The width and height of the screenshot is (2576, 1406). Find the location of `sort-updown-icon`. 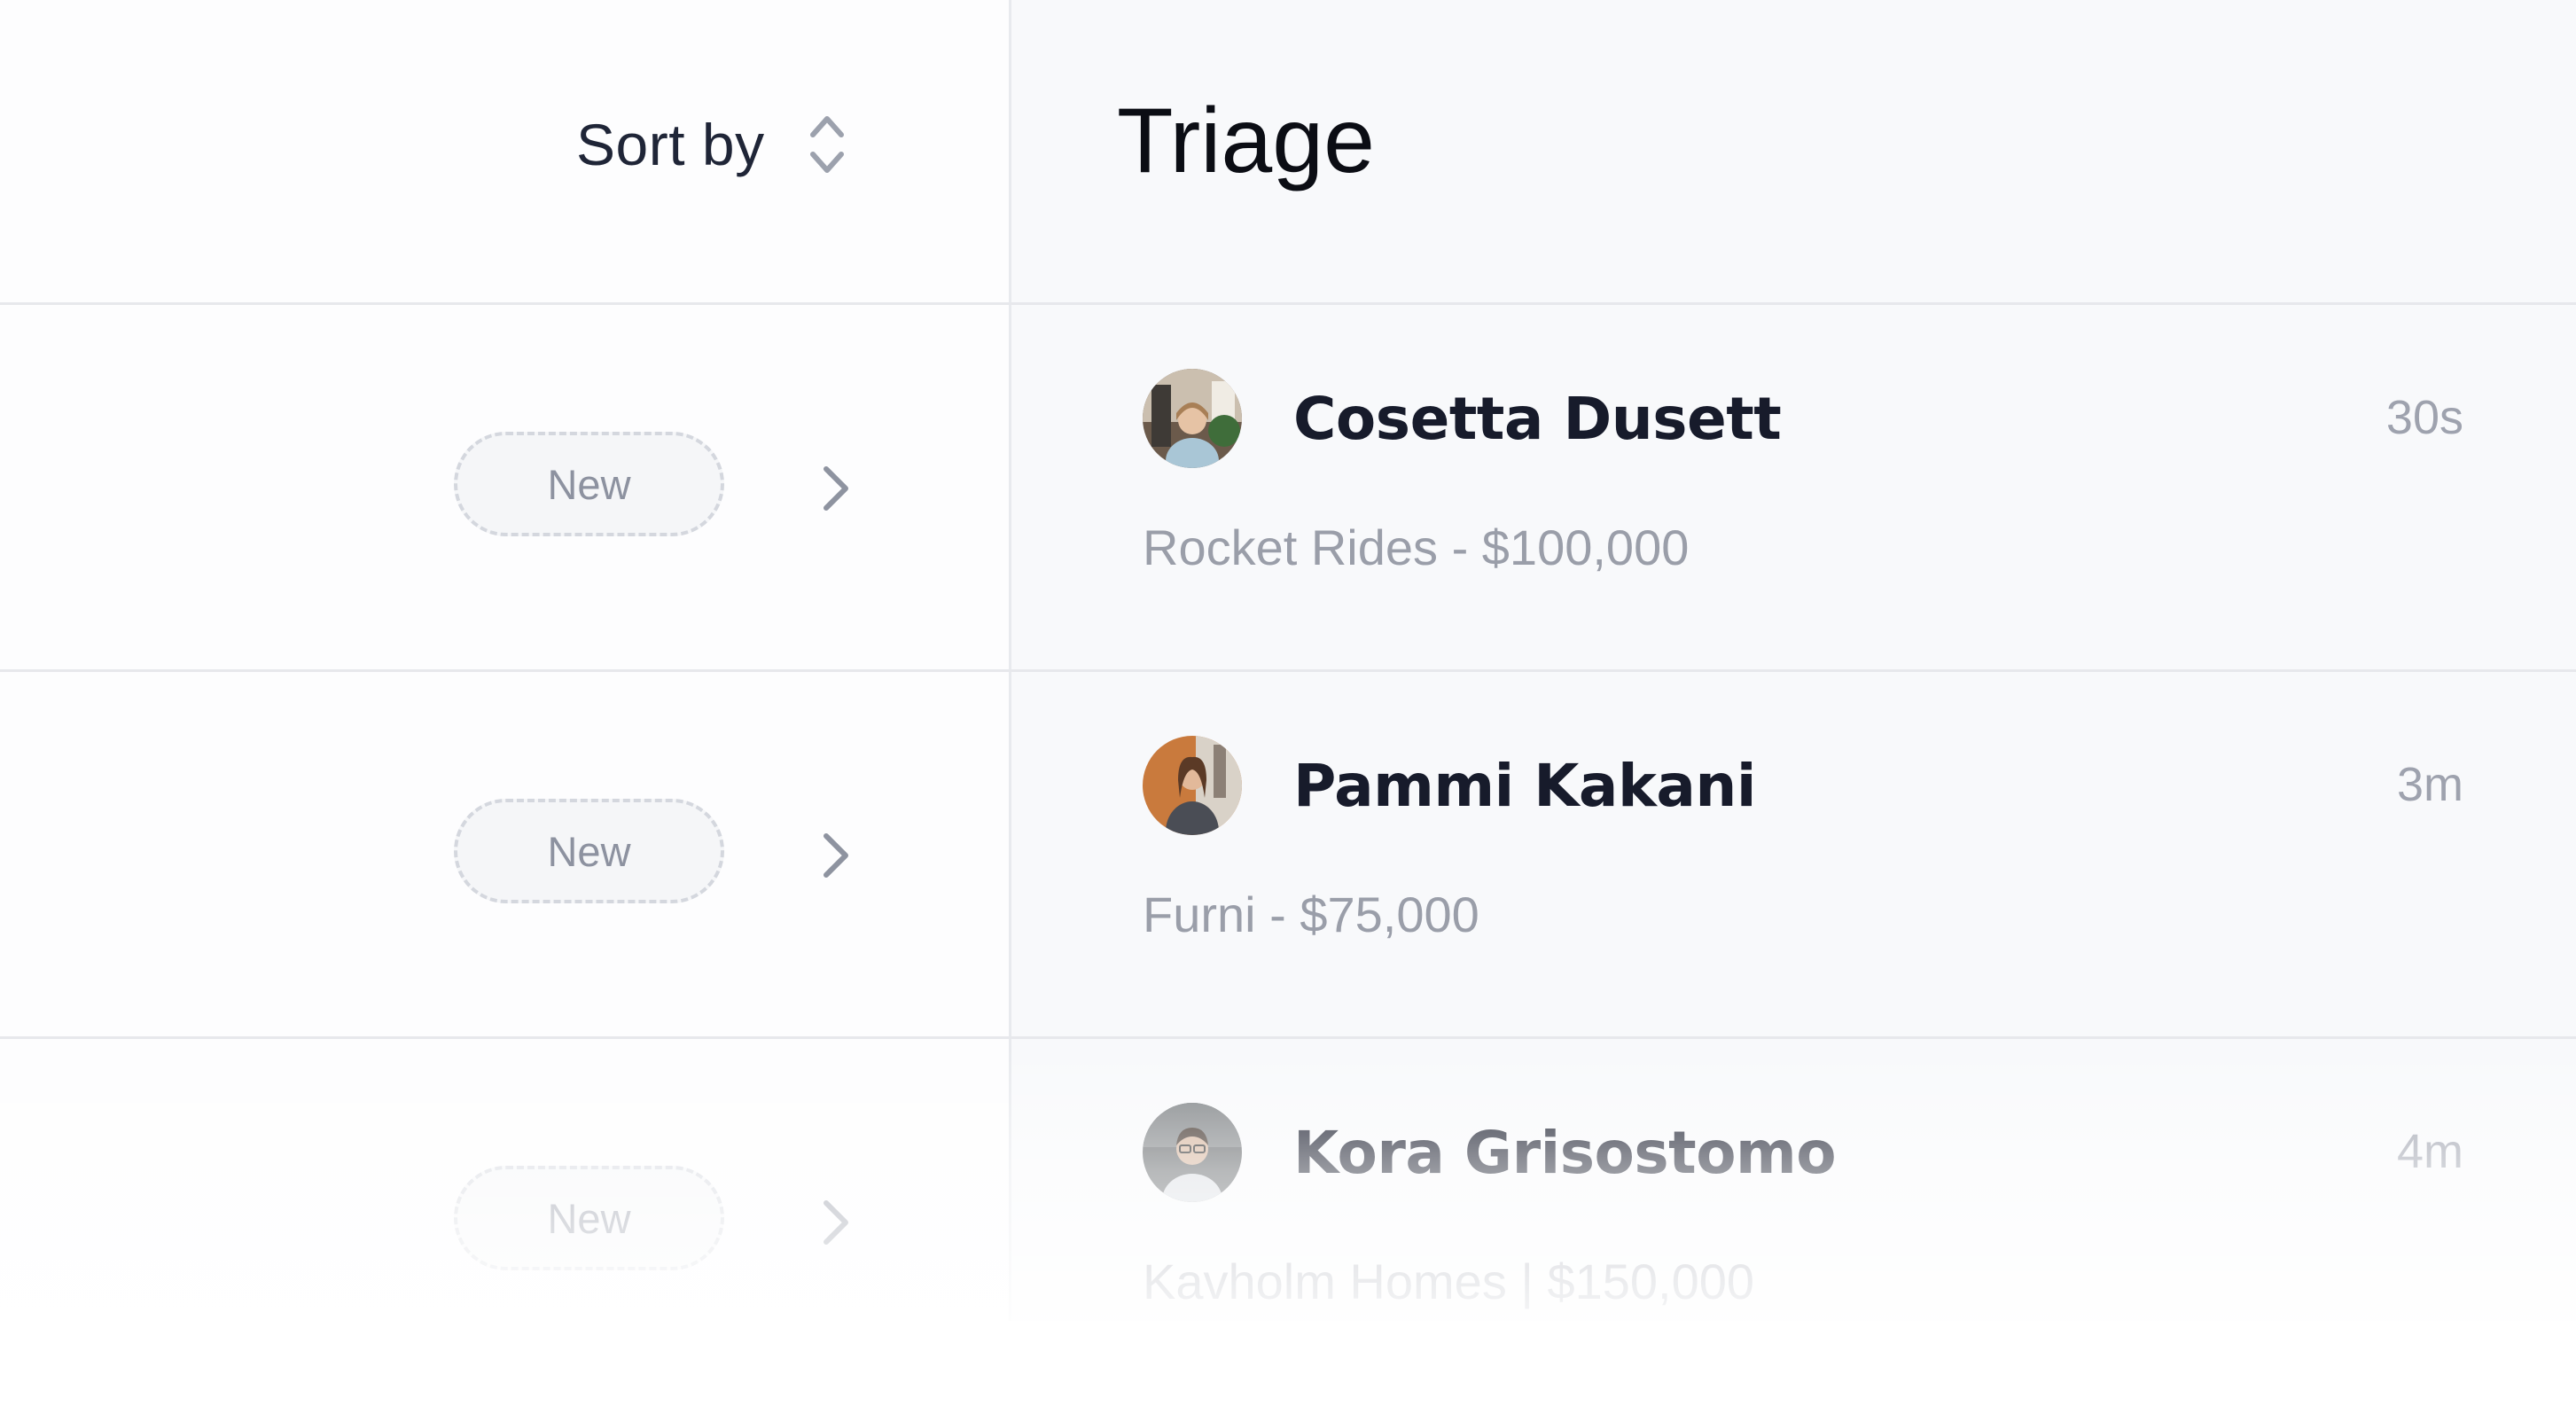

sort-updown-icon is located at coordinates (826, 144).